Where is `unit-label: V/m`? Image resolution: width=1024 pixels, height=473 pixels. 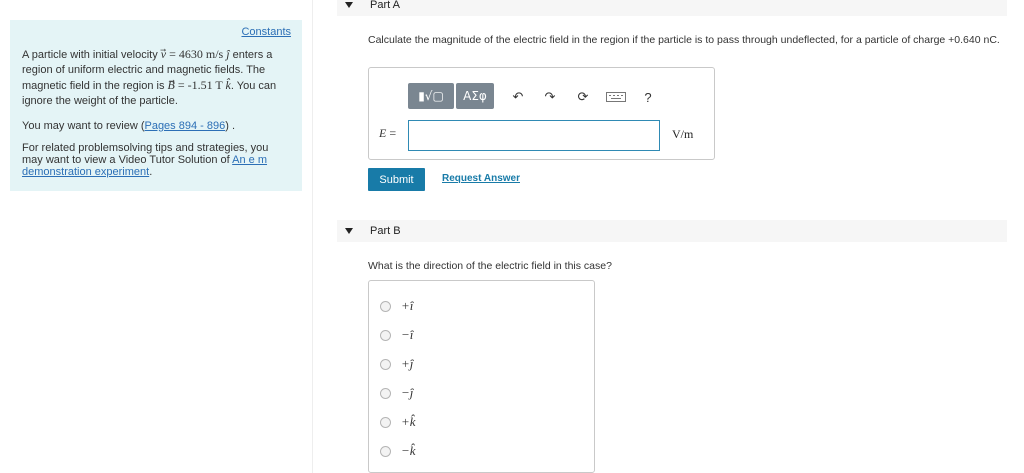
unit-label: V/m is located at coordinates (683, 134).